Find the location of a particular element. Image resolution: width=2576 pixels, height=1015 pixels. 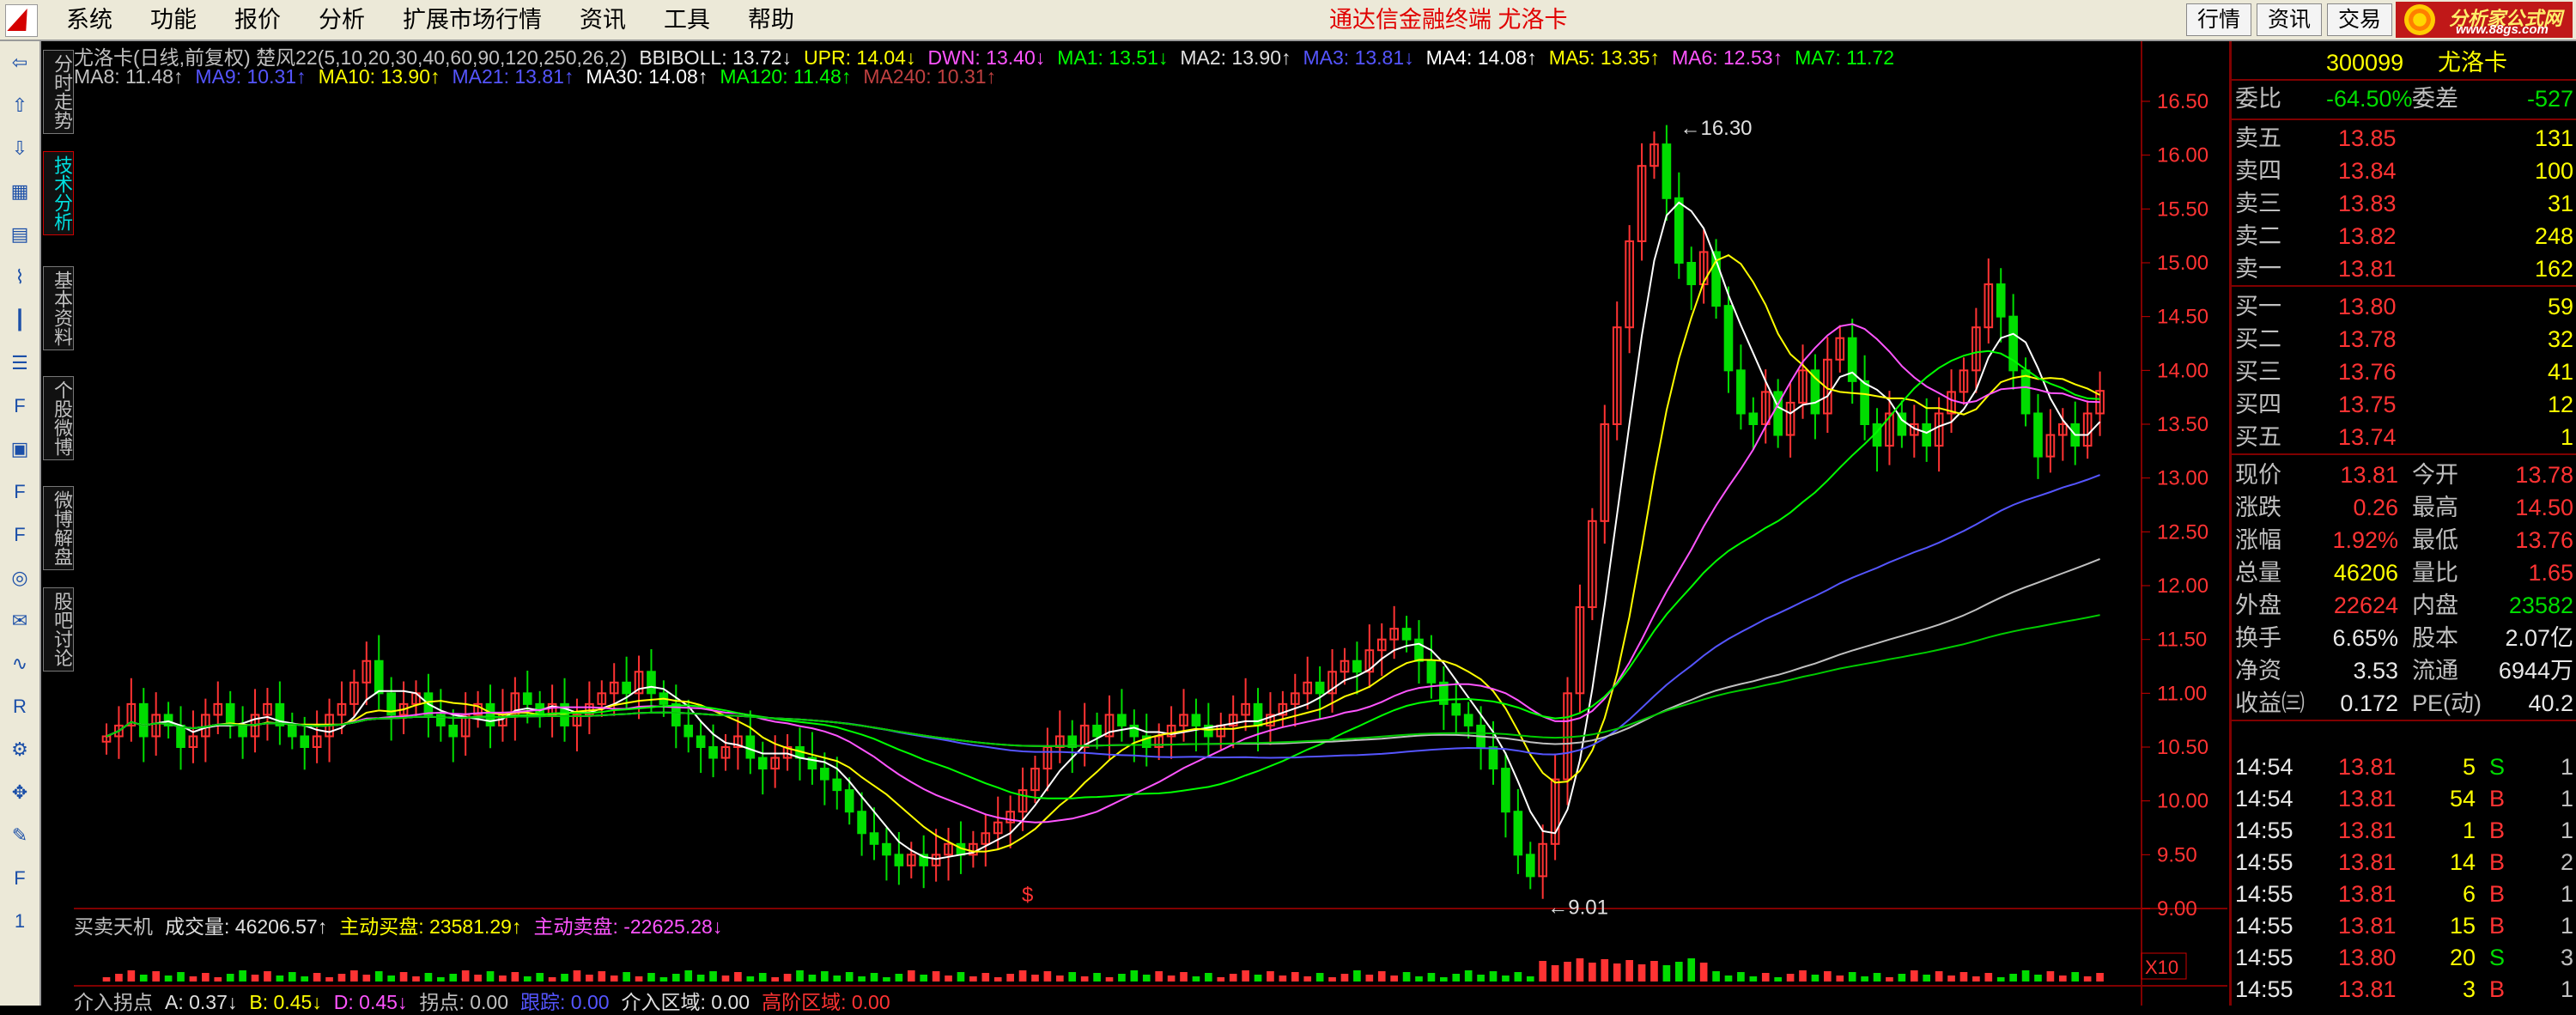

menu-3: 分析 is located at coordinates (342, 20).